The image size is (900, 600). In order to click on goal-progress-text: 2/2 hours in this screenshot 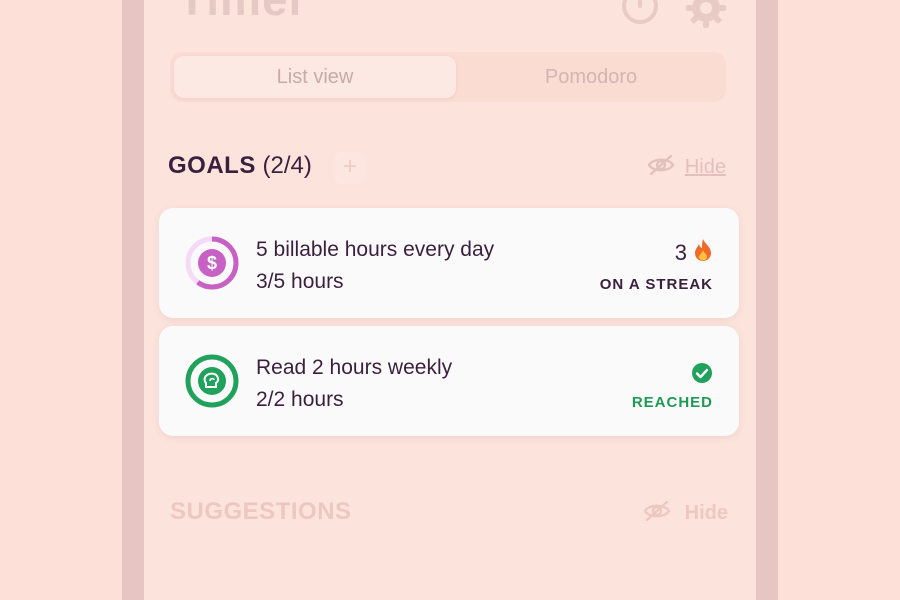, I will do `click(300, 399)`.